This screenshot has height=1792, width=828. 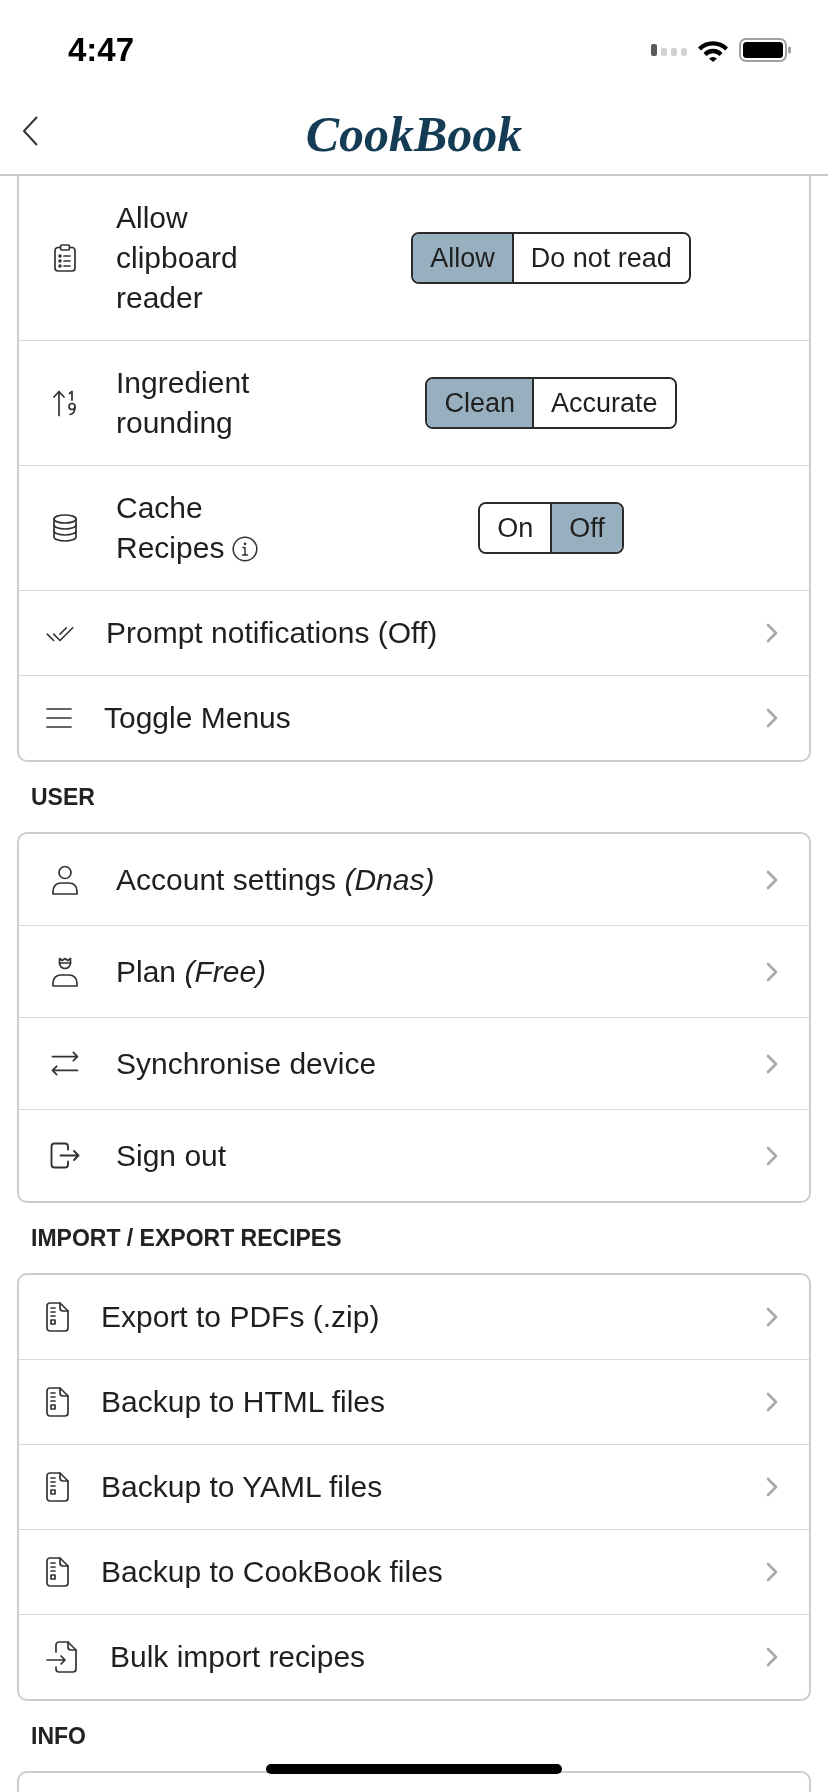 What do you see at coordinates (414, 717) in the screenshot?
I see `menu-item: Toggle Menus` at bounding box center [414, 717].